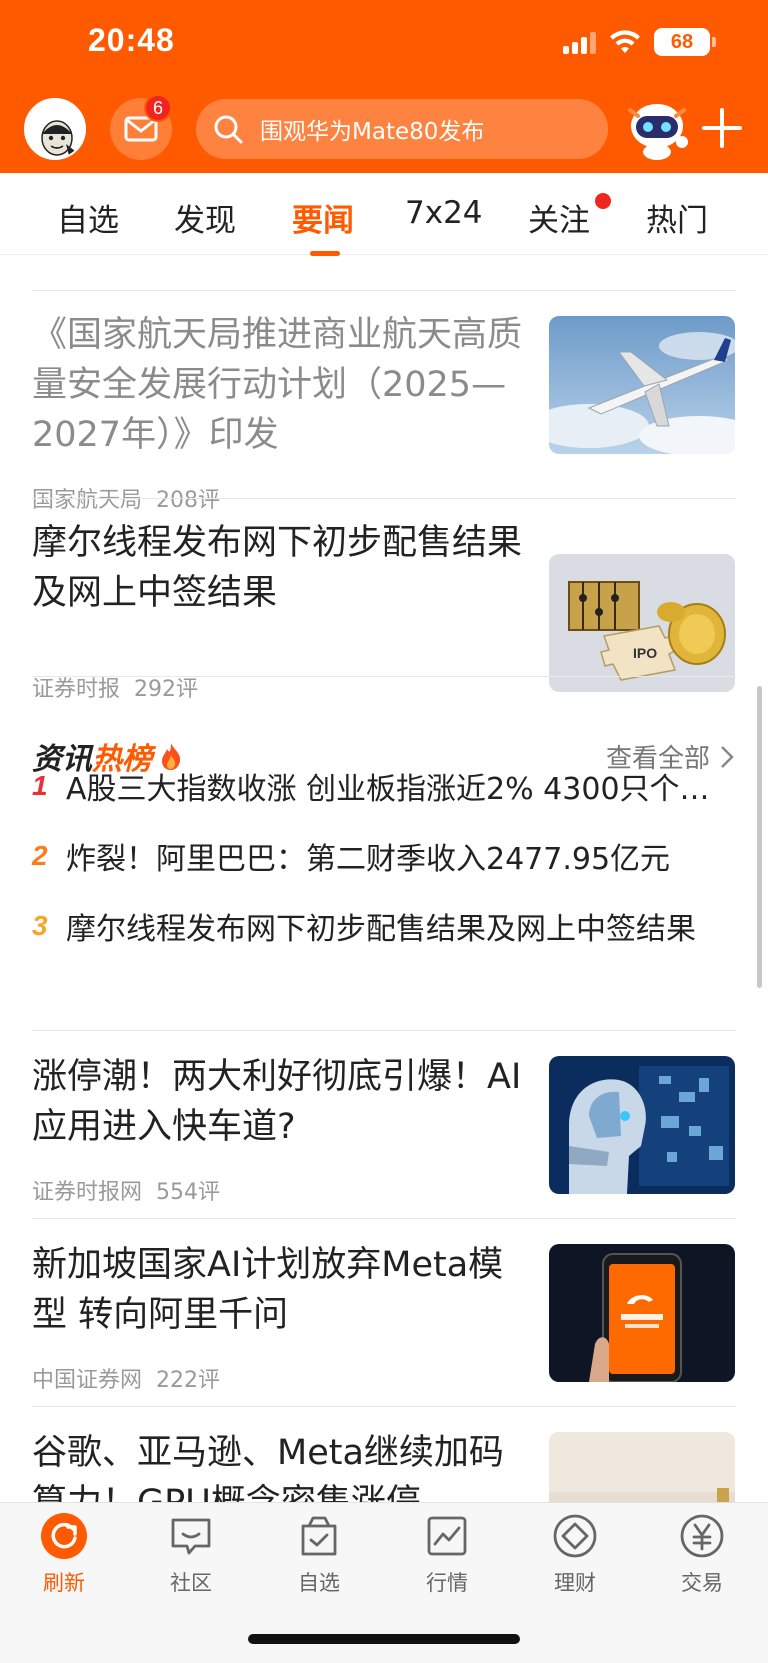  I want to click on nav-watchlist: 自选, so click(319, 1555).